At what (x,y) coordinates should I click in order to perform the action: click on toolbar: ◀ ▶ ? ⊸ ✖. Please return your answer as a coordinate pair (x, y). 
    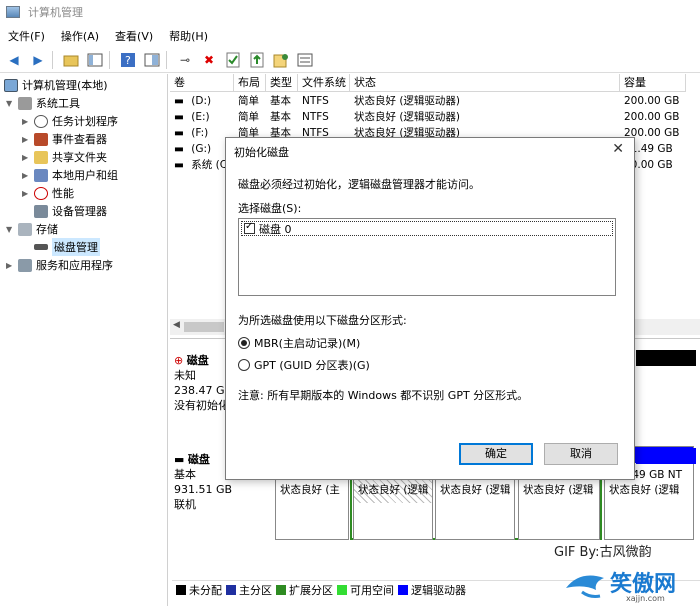
    Looking at the image, I should click on (350, 60).